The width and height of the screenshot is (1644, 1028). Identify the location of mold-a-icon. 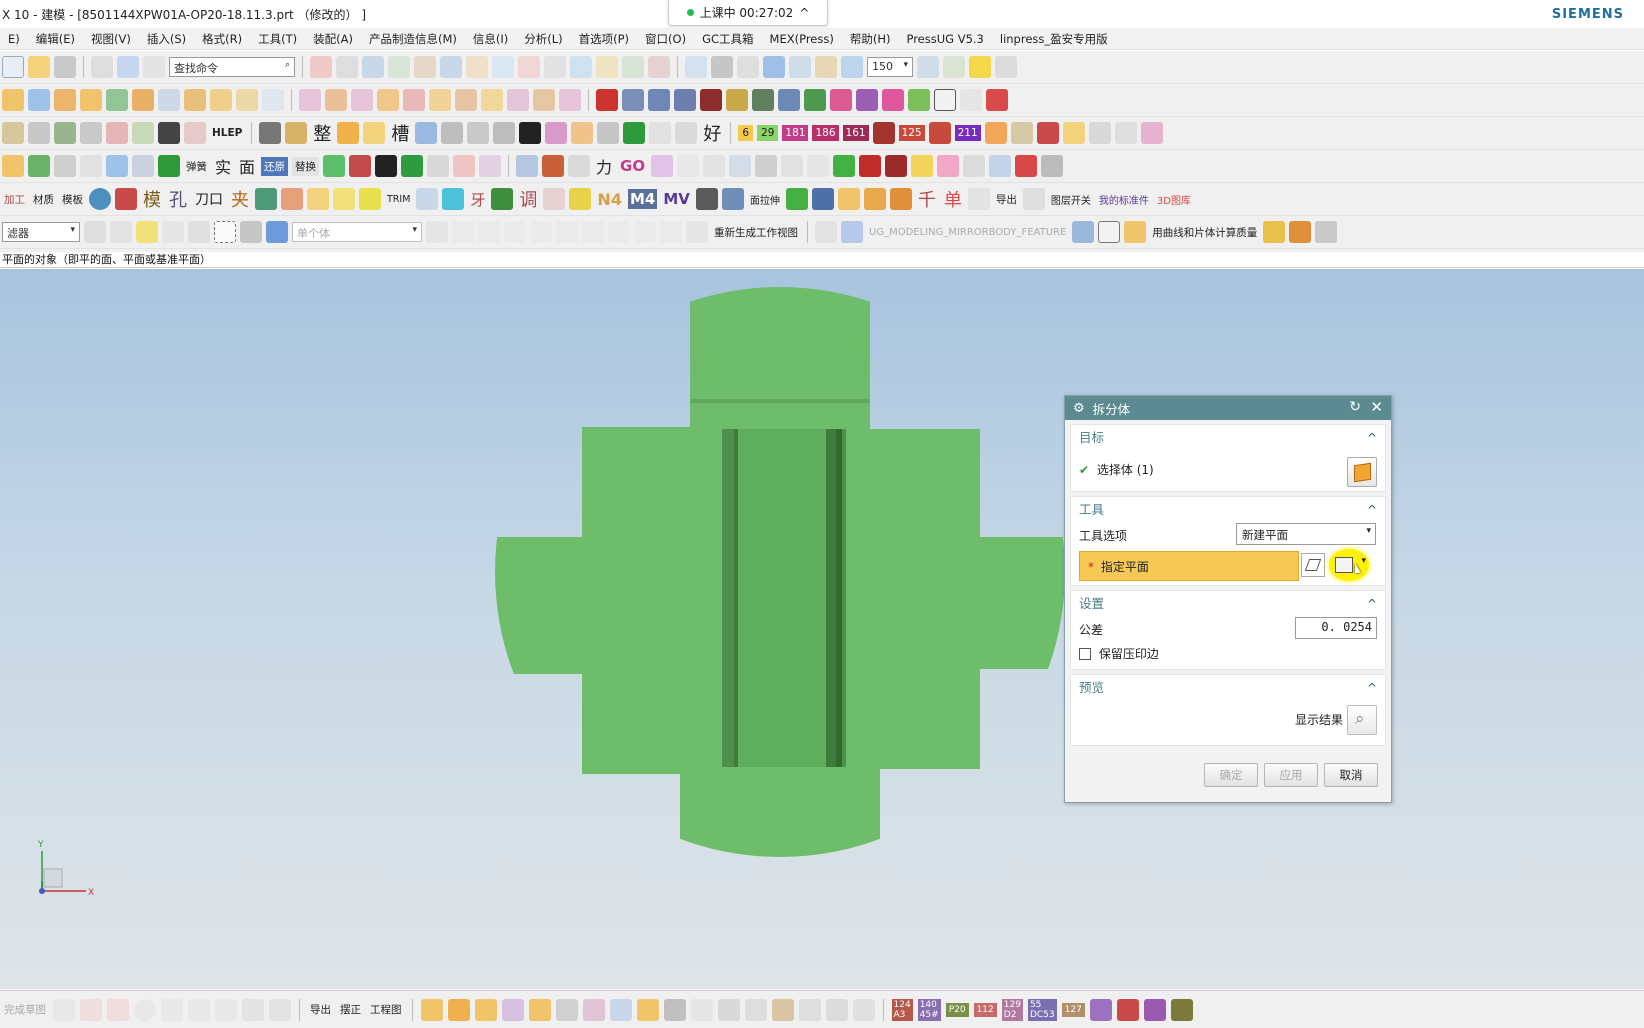
(431, 1009).